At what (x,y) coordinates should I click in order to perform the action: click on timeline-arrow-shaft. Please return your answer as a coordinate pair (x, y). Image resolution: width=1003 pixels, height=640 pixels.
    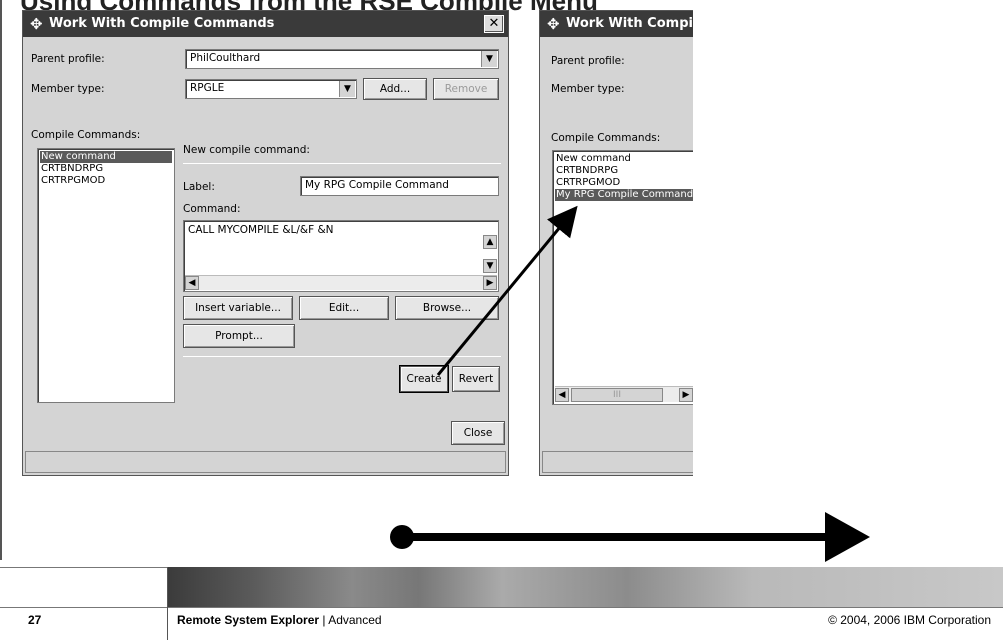
    Looking at the image, I should click on (617, 537).